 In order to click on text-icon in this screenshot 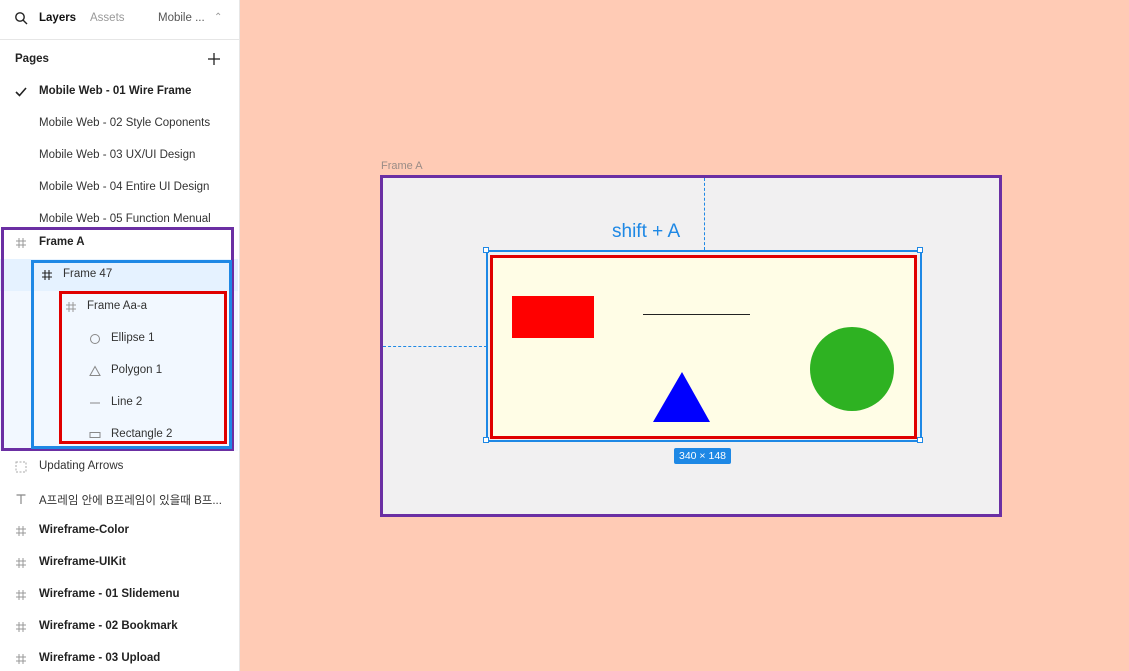, I will do `click(21, 499)`.